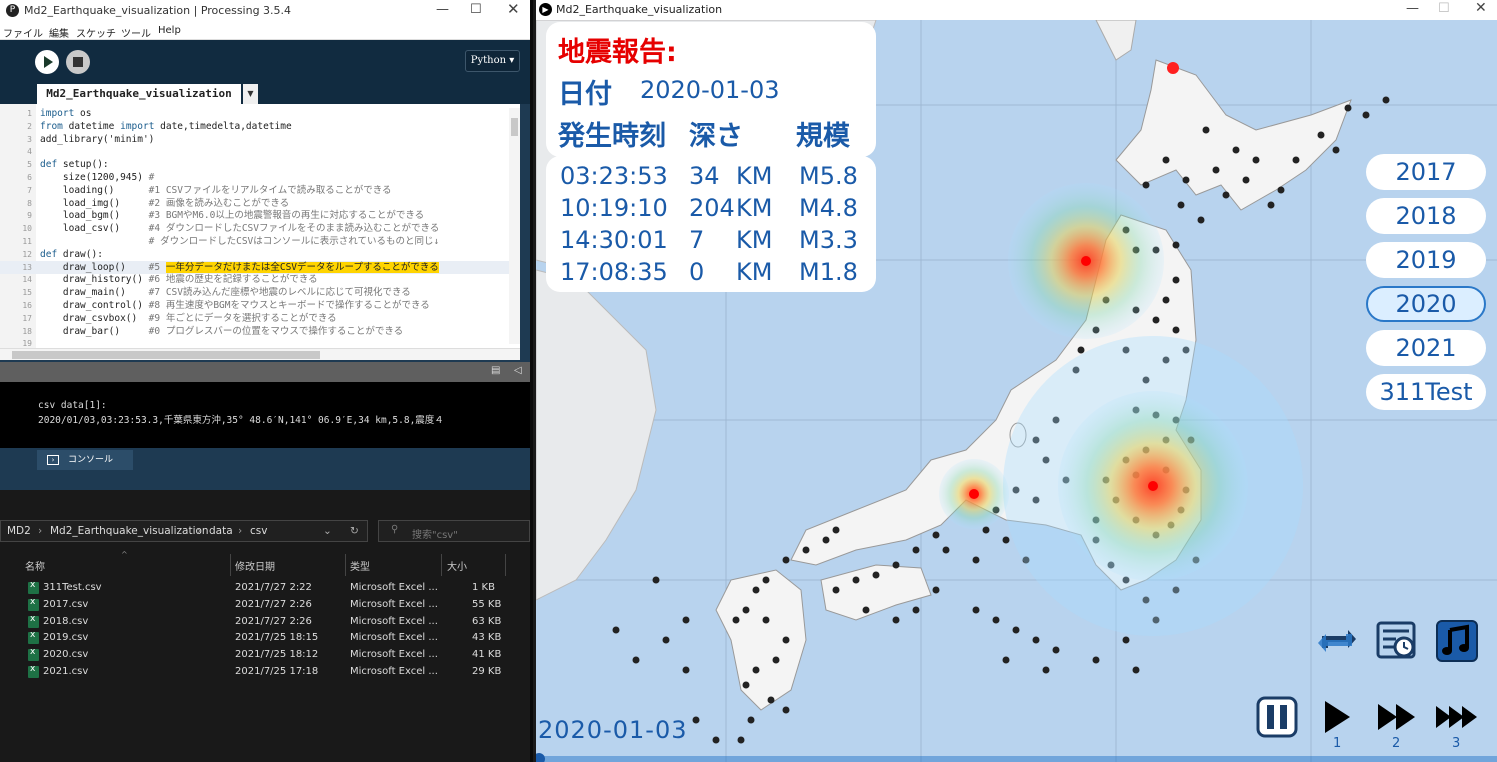  I want to click on file-size: 55 KB, so click(487, 604).